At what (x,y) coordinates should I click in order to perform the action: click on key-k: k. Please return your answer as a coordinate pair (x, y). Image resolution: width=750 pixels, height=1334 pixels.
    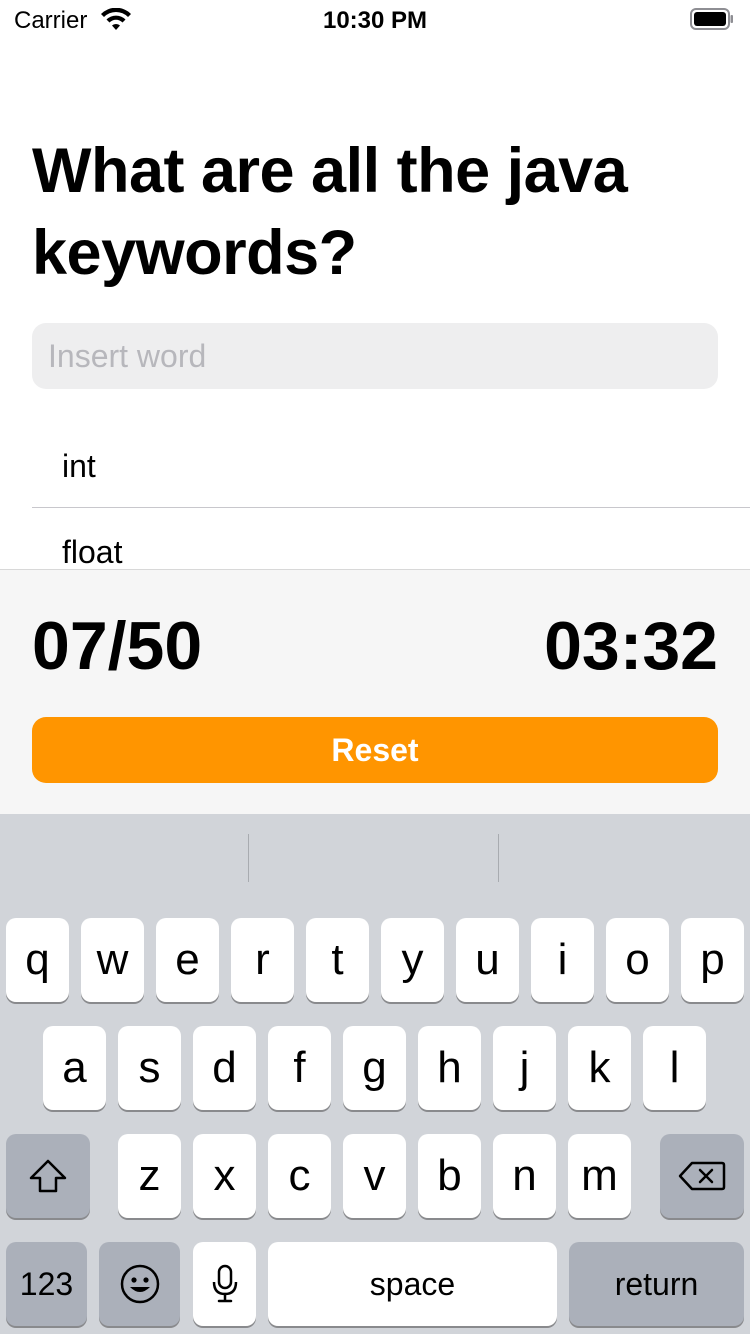
    Looking at the image, I should click on (599, 1068).